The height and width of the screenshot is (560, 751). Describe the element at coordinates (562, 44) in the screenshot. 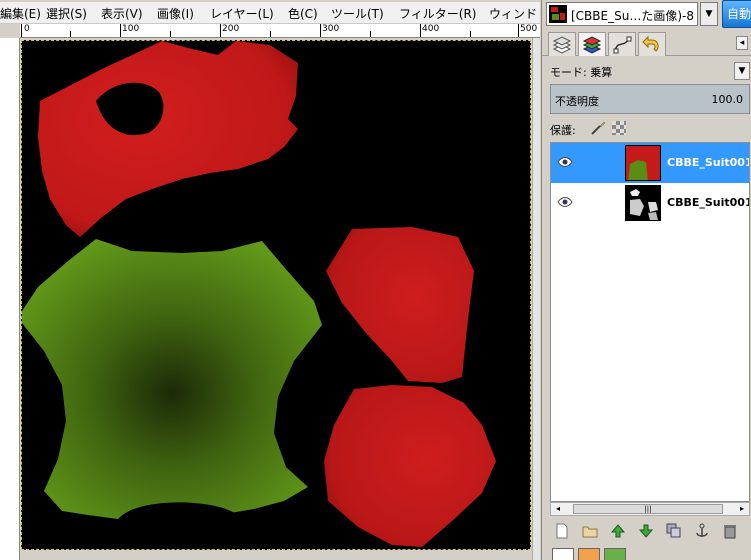

I see `layers-icon` at that location.